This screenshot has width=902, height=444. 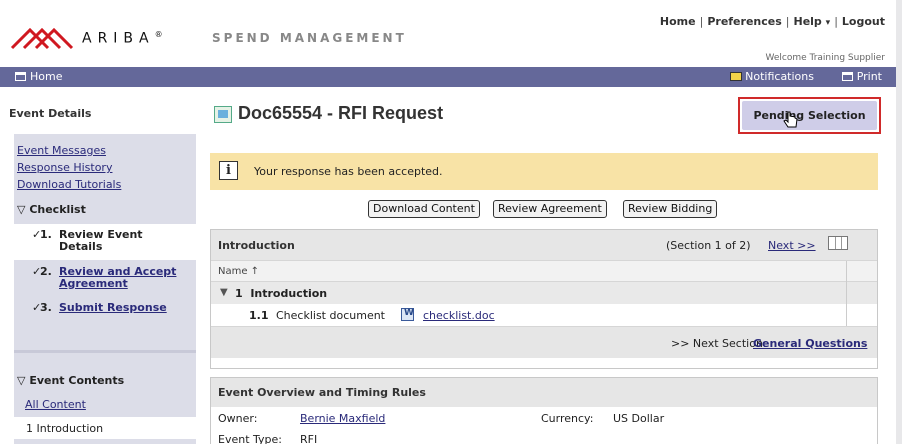 What do you see at coordinates (223, 114) in the screenshot?
I see `rfi-document-icon` at bounding box center [223, 114].